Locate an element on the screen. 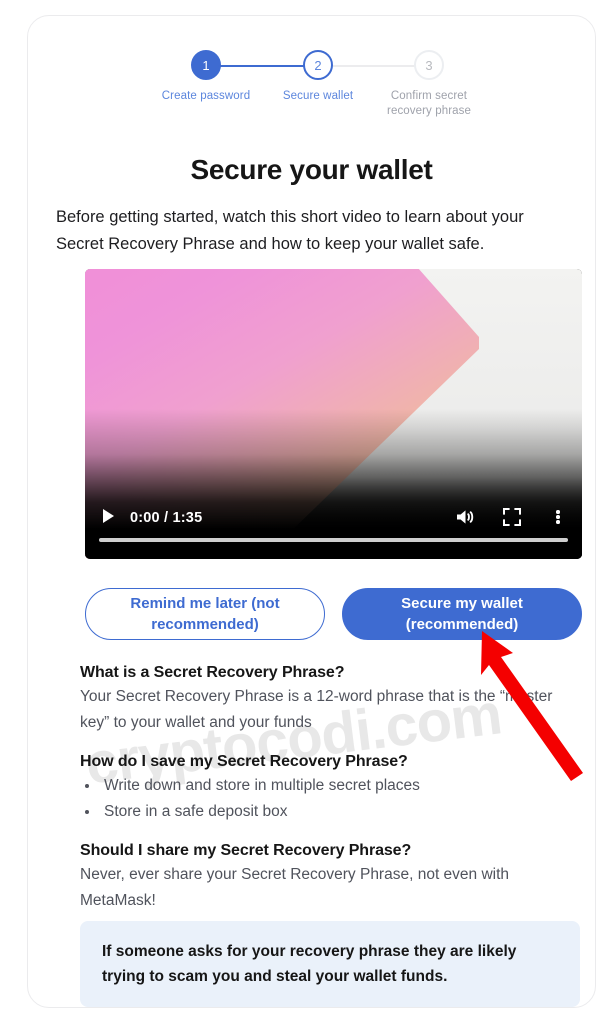 The height and width of the screenshot is (1024, 610). volume-icon is located at coordinates (466, 517).